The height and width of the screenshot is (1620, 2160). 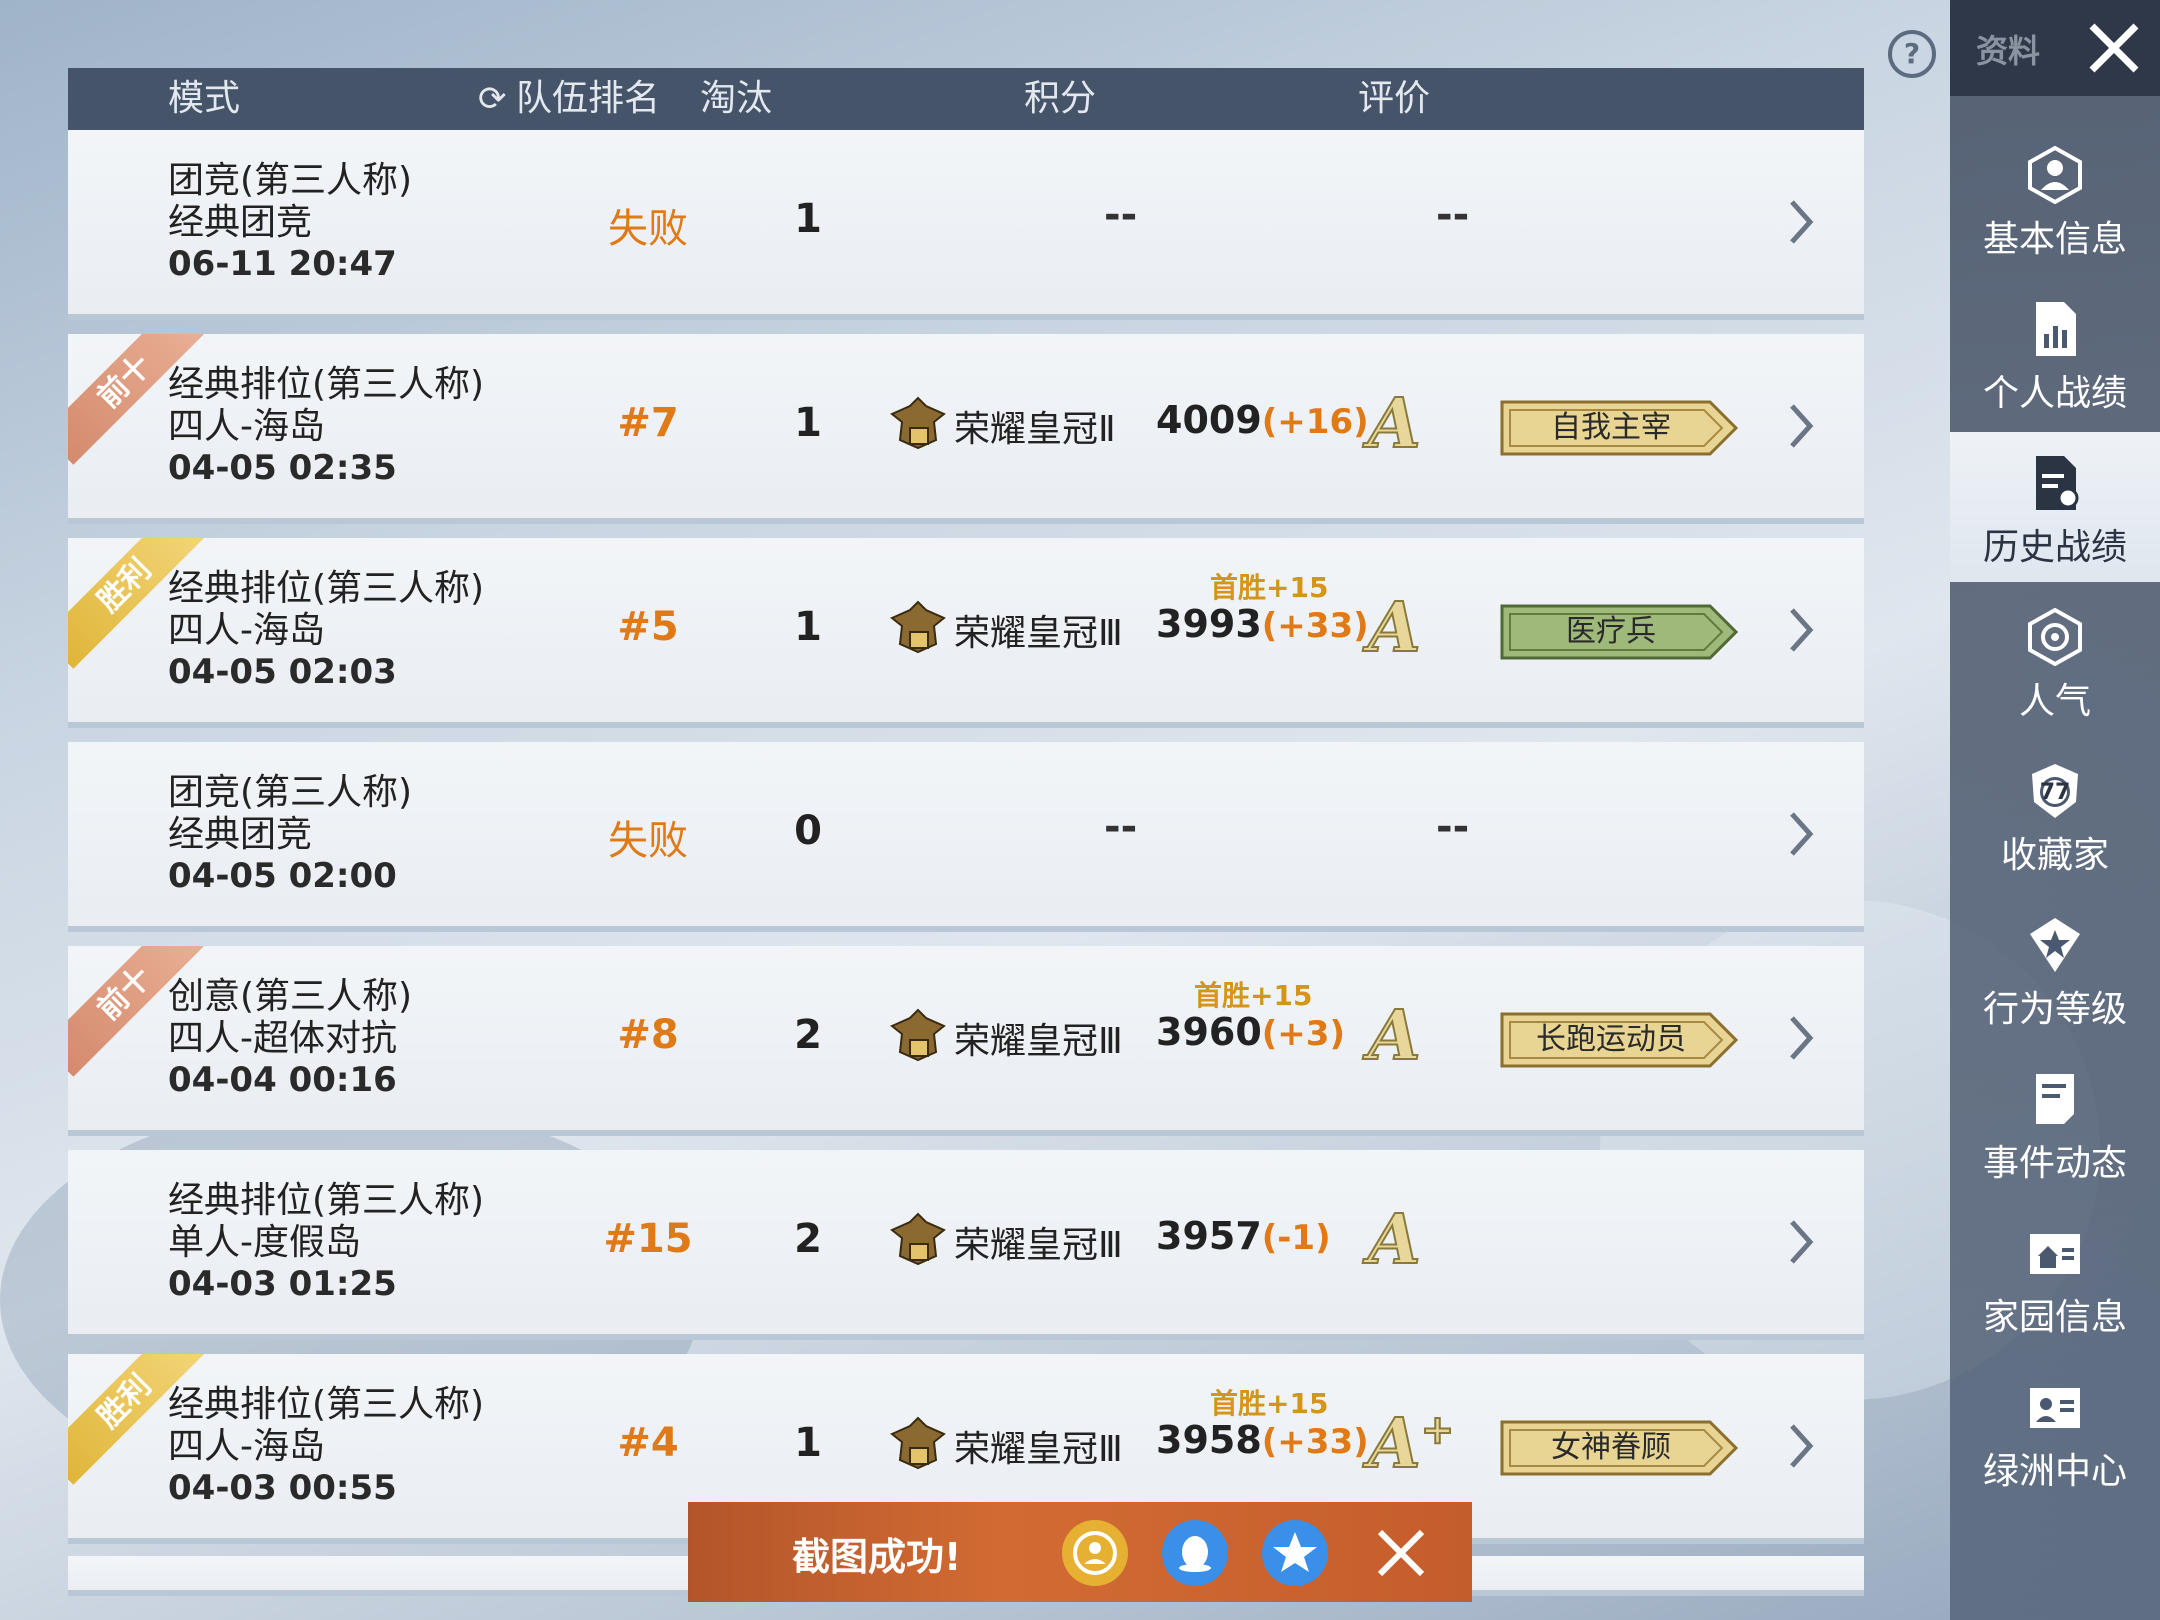 What do you see at coordinates (282, 1488) in the screenshot?
I see `match-date: 04-03 00:55` at bounding box center [282, 1488].